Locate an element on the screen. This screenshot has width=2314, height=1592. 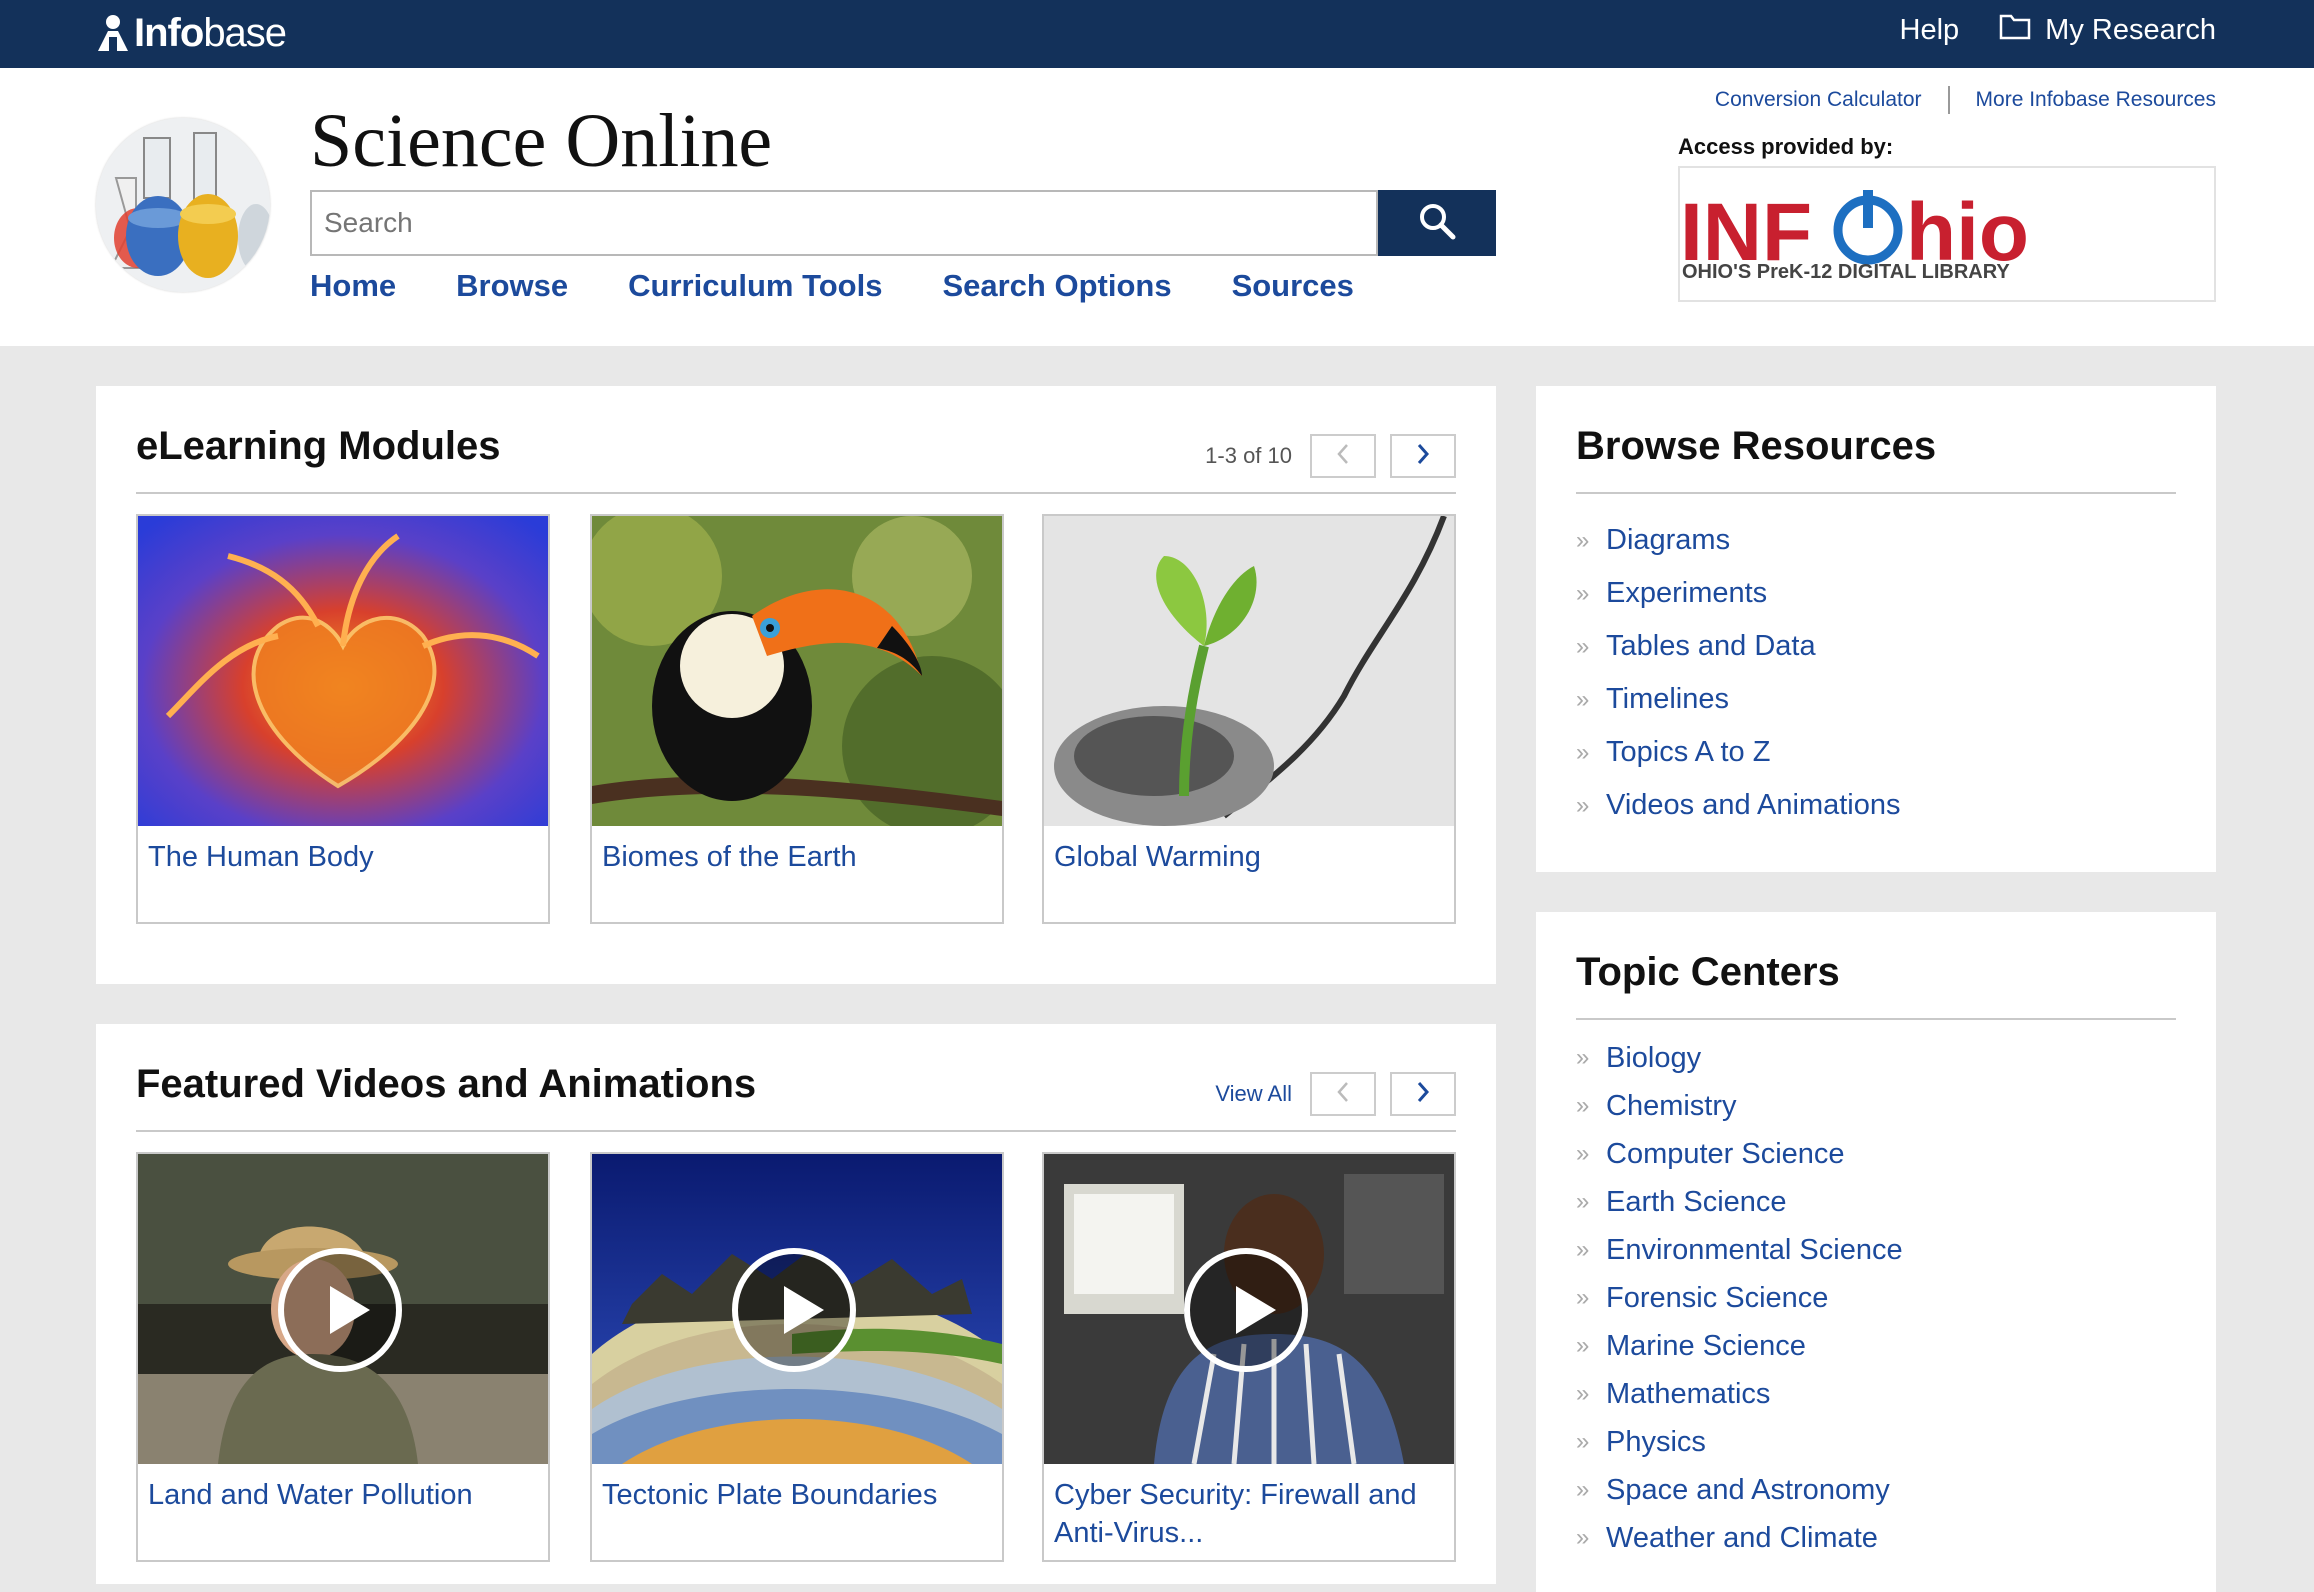
elearning-pager: 1-3 of 10 is located at coordinates (1330, 456).